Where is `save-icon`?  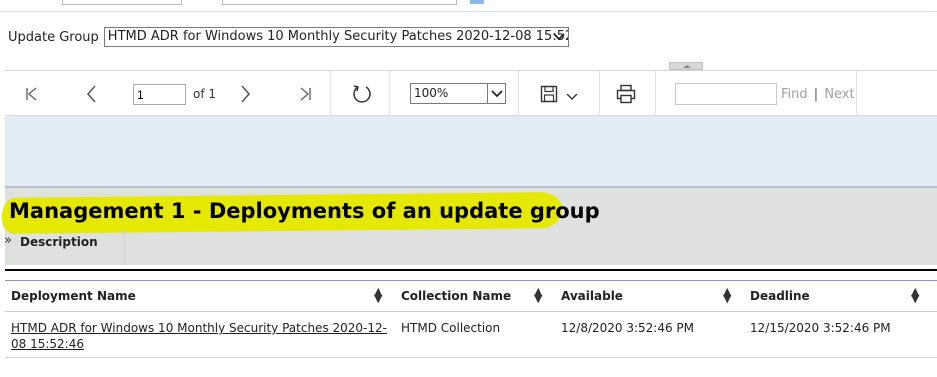
save-icon is located at coordinates (549, 94).